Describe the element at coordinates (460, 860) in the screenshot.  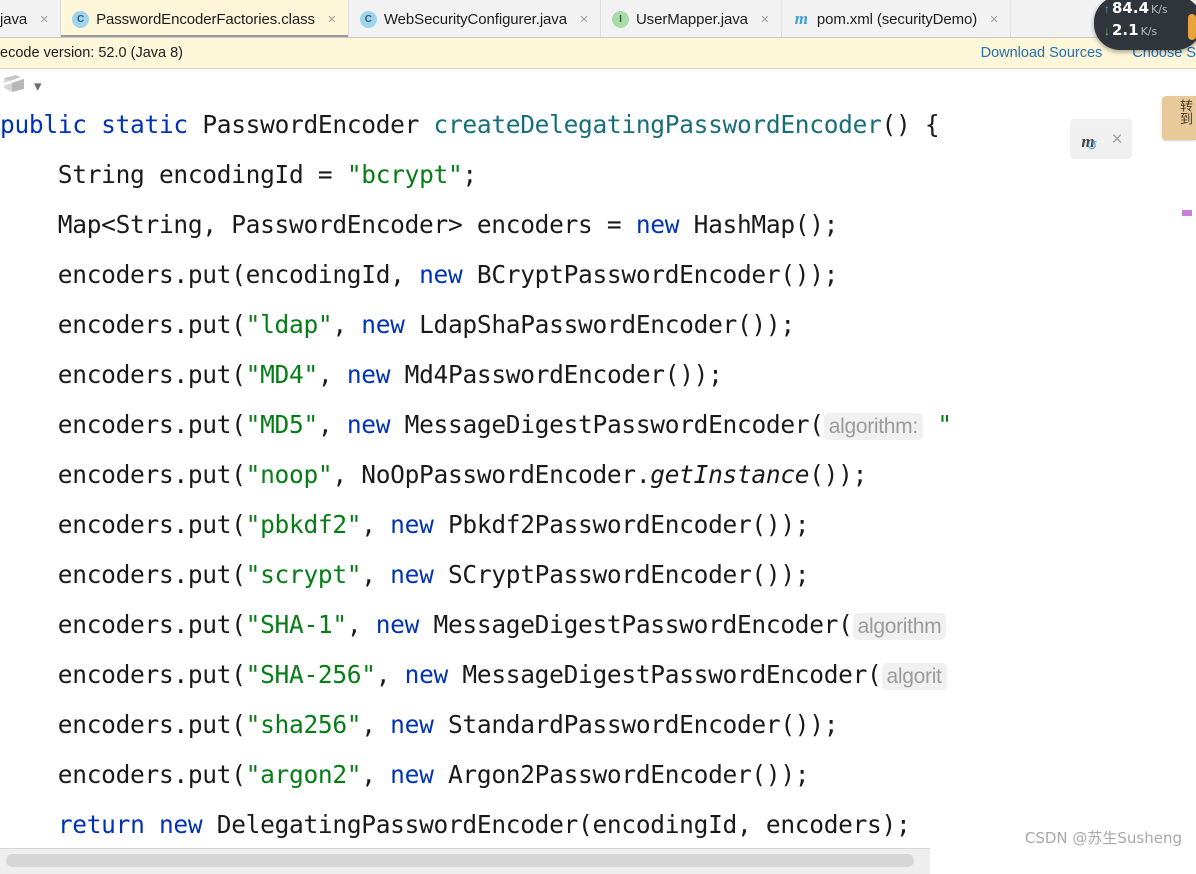
I see `horizontal-scrollbar-thumb` at that location.